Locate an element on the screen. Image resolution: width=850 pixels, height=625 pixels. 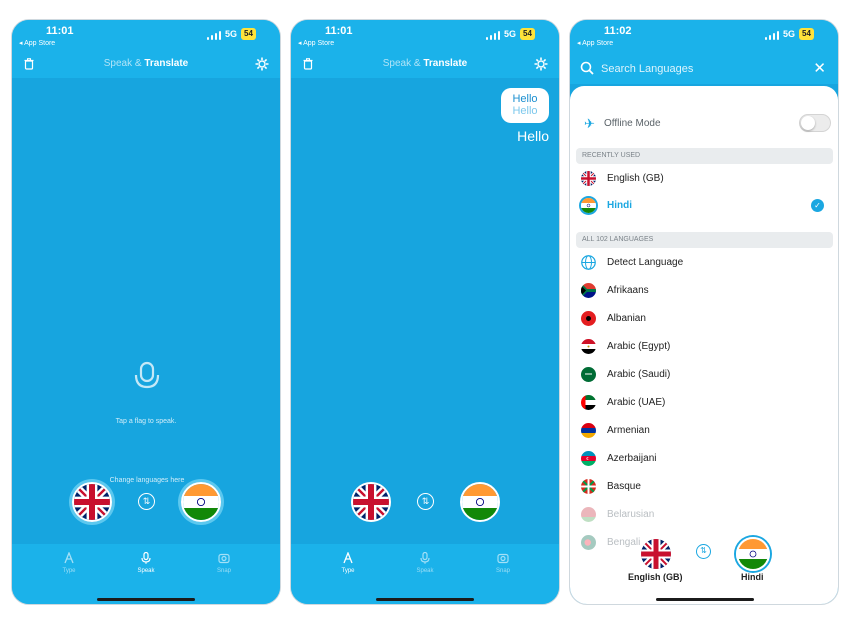
language-row-detect: Detect Language is located at coordinates (706, 263).